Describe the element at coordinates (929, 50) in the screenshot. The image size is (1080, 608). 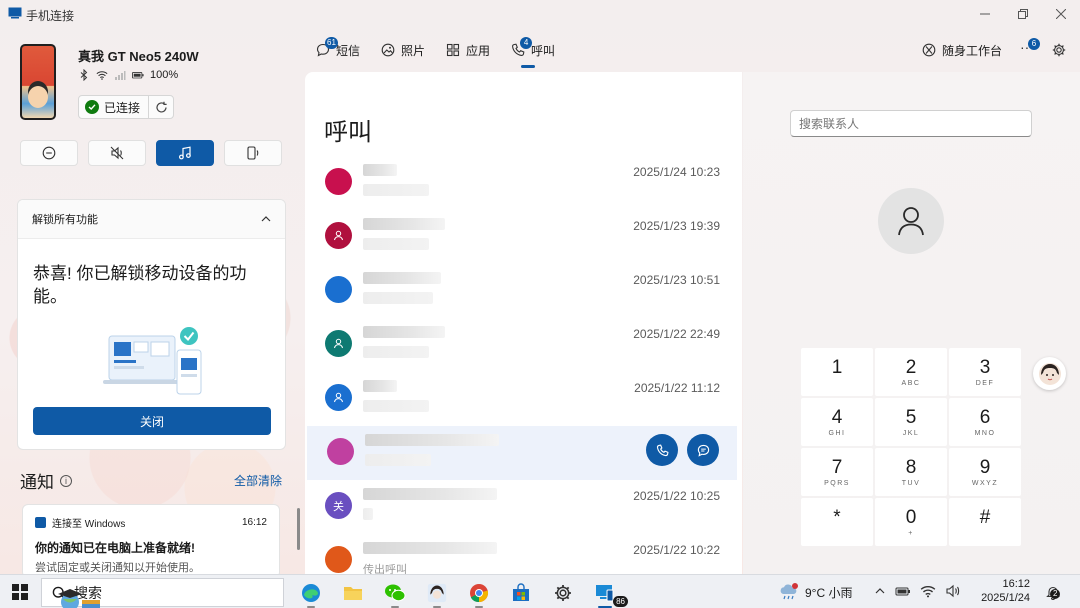
I see `companion-icon` at that location.